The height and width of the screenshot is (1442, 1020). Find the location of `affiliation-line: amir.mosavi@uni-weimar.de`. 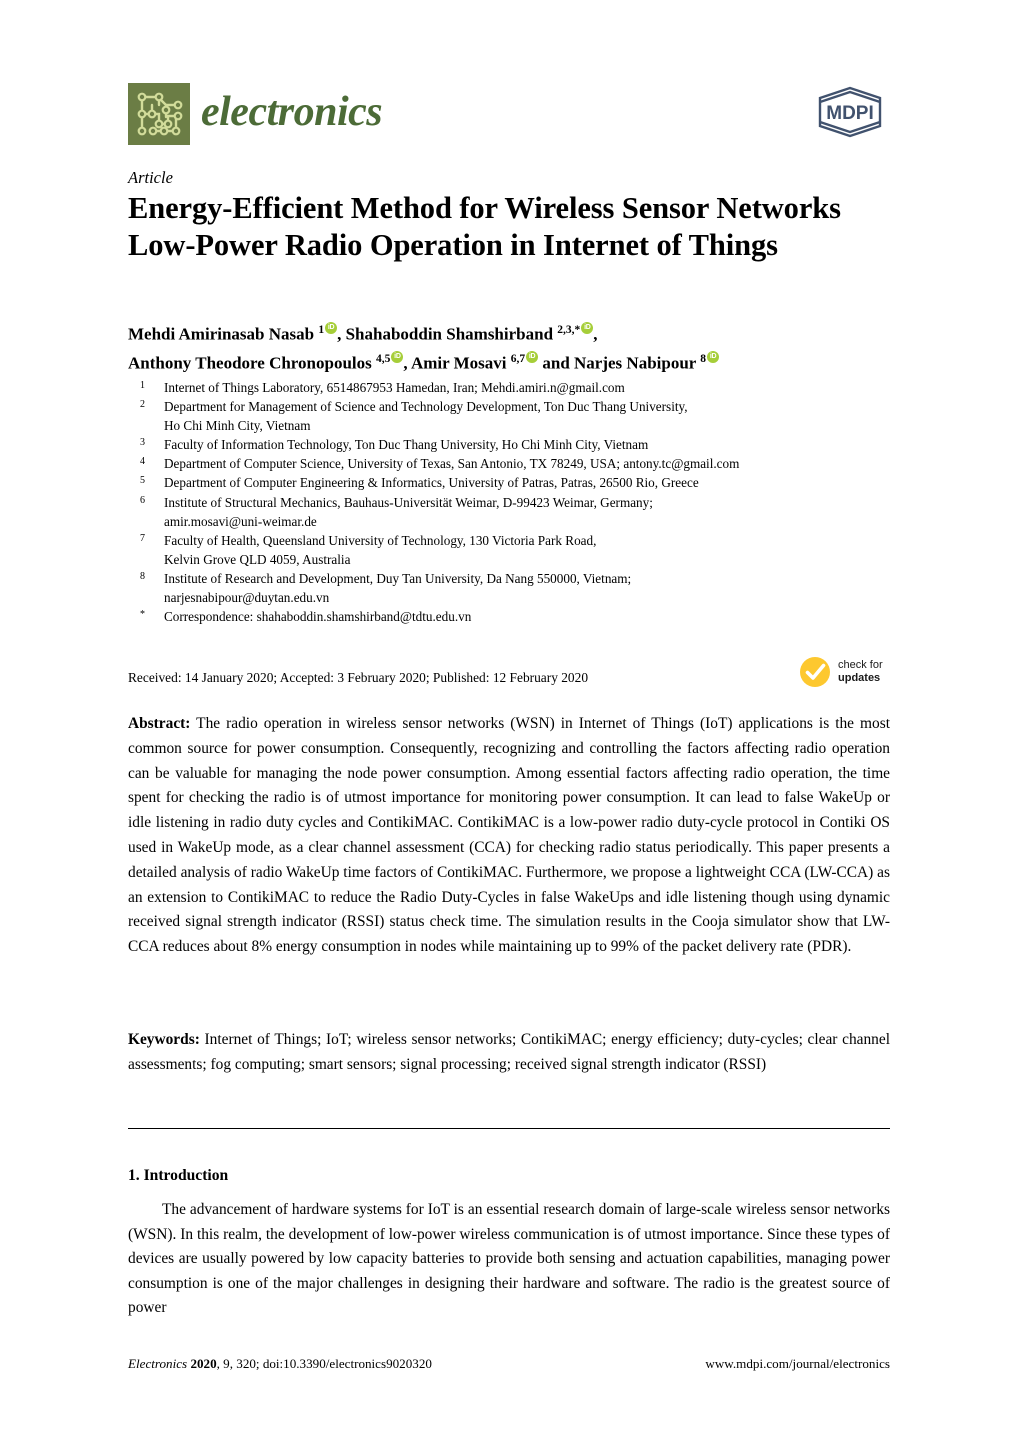

affiliation-line: amir.mosavi@uni-weimar.de is located at coordinates (240, 521).